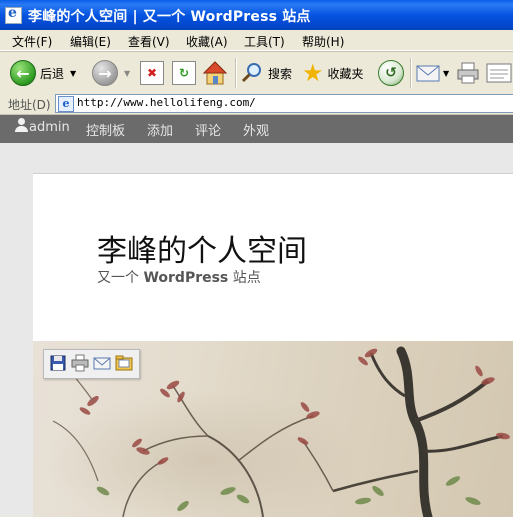  What do you see at coordinates (105, 129) in the screenshot?
I see `admin-dashboard-link: 控制板` at bounding box center [105, 129].